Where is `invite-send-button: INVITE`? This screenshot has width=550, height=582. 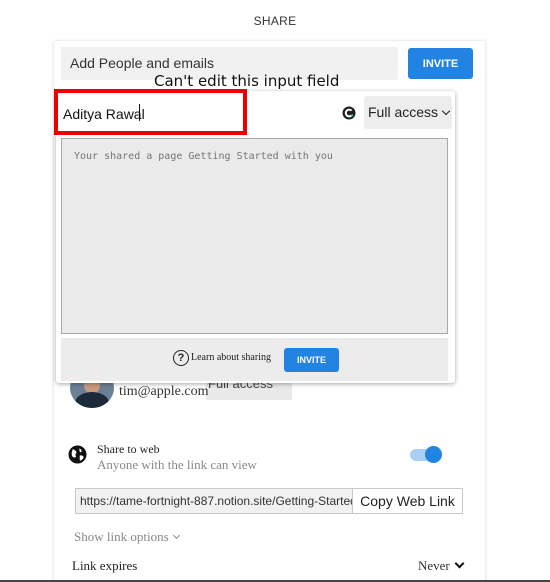 invite-send-button: INVITE is located at coordinates (311, 360).